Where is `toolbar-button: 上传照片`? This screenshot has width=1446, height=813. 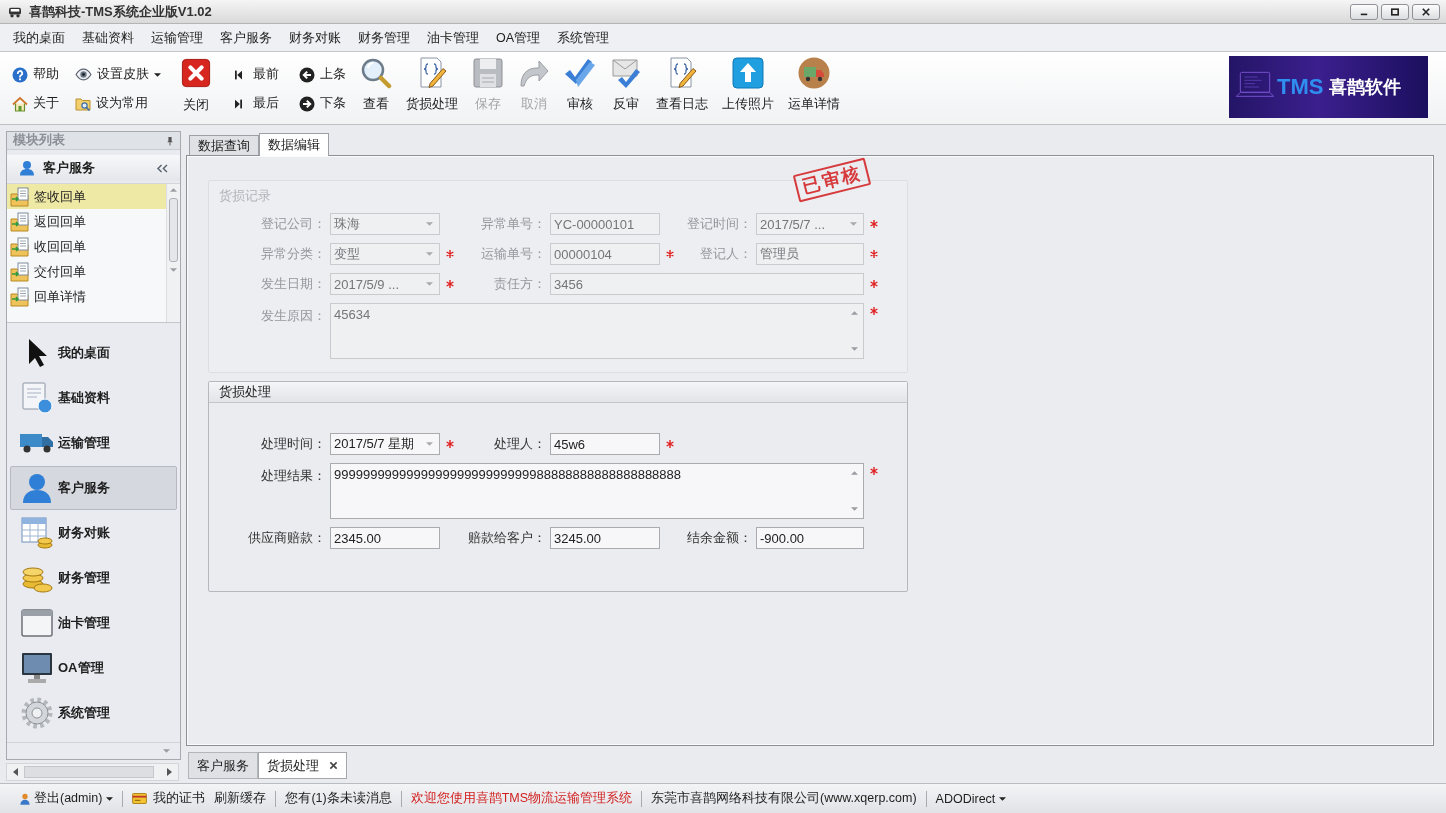
toolbar-button: 上传照片 is located at coordinates (748, 82).